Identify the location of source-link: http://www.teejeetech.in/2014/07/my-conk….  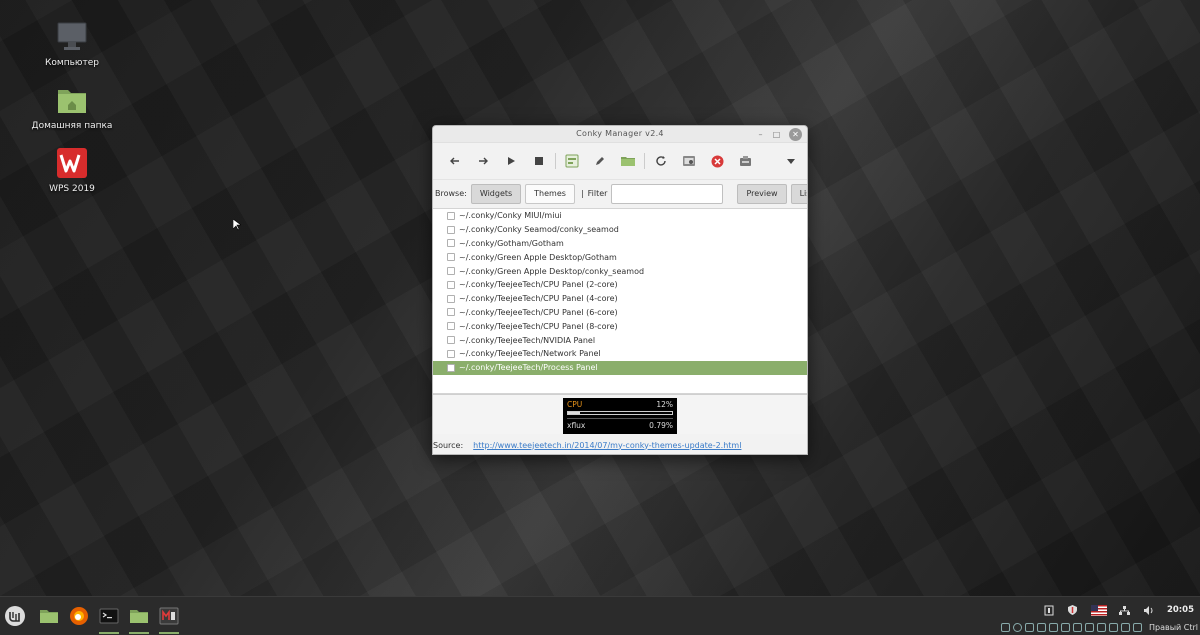
(607, 445).